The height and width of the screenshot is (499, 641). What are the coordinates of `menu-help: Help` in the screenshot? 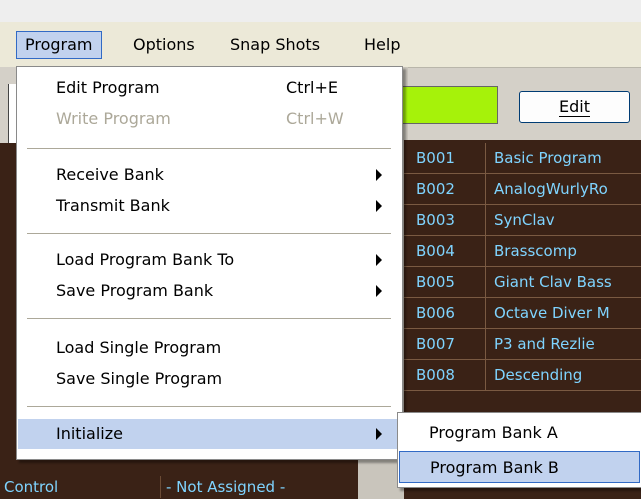 It's located at (382, 45).